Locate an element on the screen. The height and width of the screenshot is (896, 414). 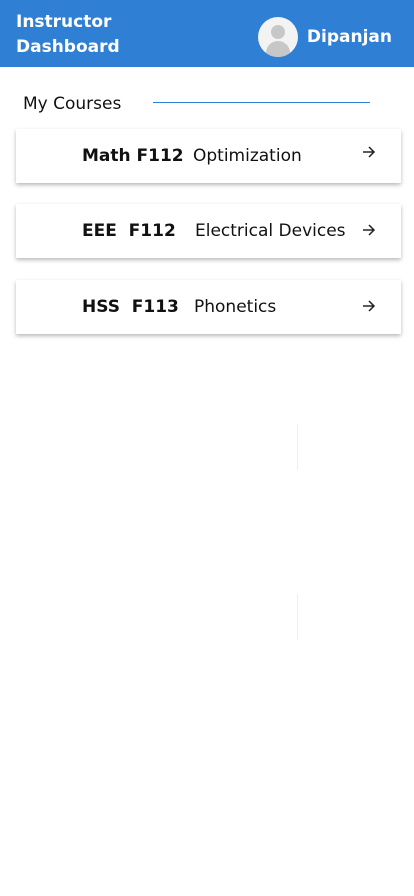
user-menu: Dipanjan is located at coordinates (324, 37).